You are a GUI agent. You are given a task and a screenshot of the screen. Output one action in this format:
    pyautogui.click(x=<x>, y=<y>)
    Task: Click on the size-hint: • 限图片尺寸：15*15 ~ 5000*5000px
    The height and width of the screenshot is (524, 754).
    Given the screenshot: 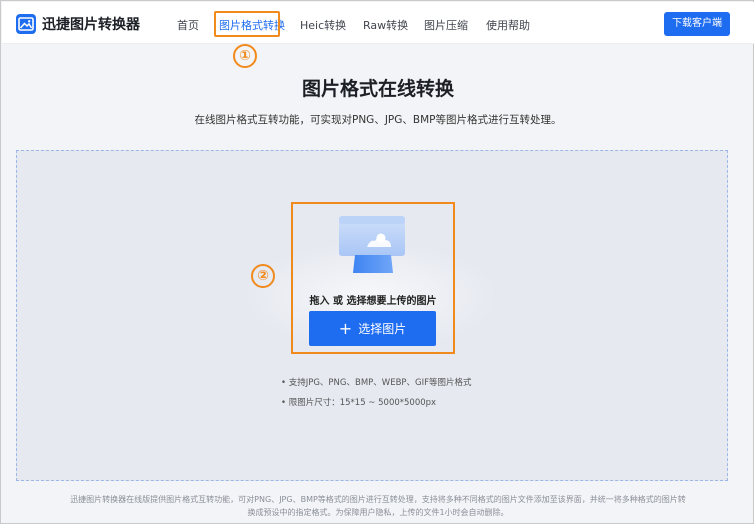 What is the action you would take?
    pyautogui.click(x=359, y=403)
    